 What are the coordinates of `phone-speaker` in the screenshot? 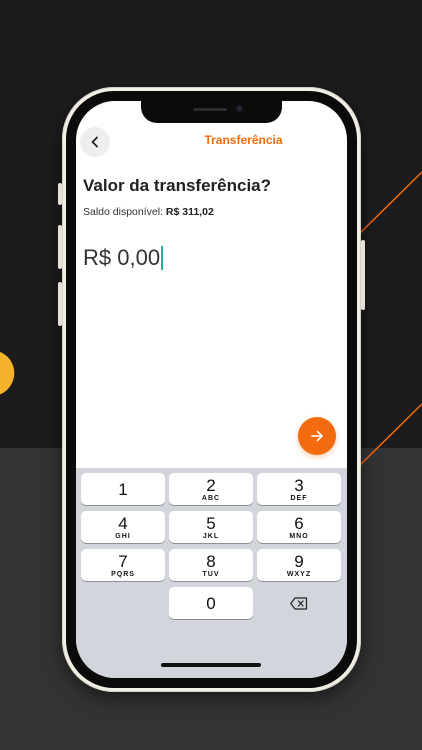 It's located at (210, 109).